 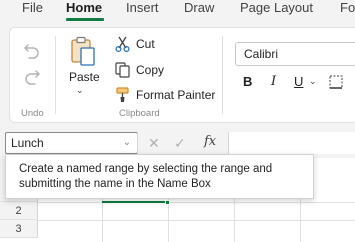 I want to click on tooltip-line-2: submitting the name in the Name Box, so click(x=115, y=184).